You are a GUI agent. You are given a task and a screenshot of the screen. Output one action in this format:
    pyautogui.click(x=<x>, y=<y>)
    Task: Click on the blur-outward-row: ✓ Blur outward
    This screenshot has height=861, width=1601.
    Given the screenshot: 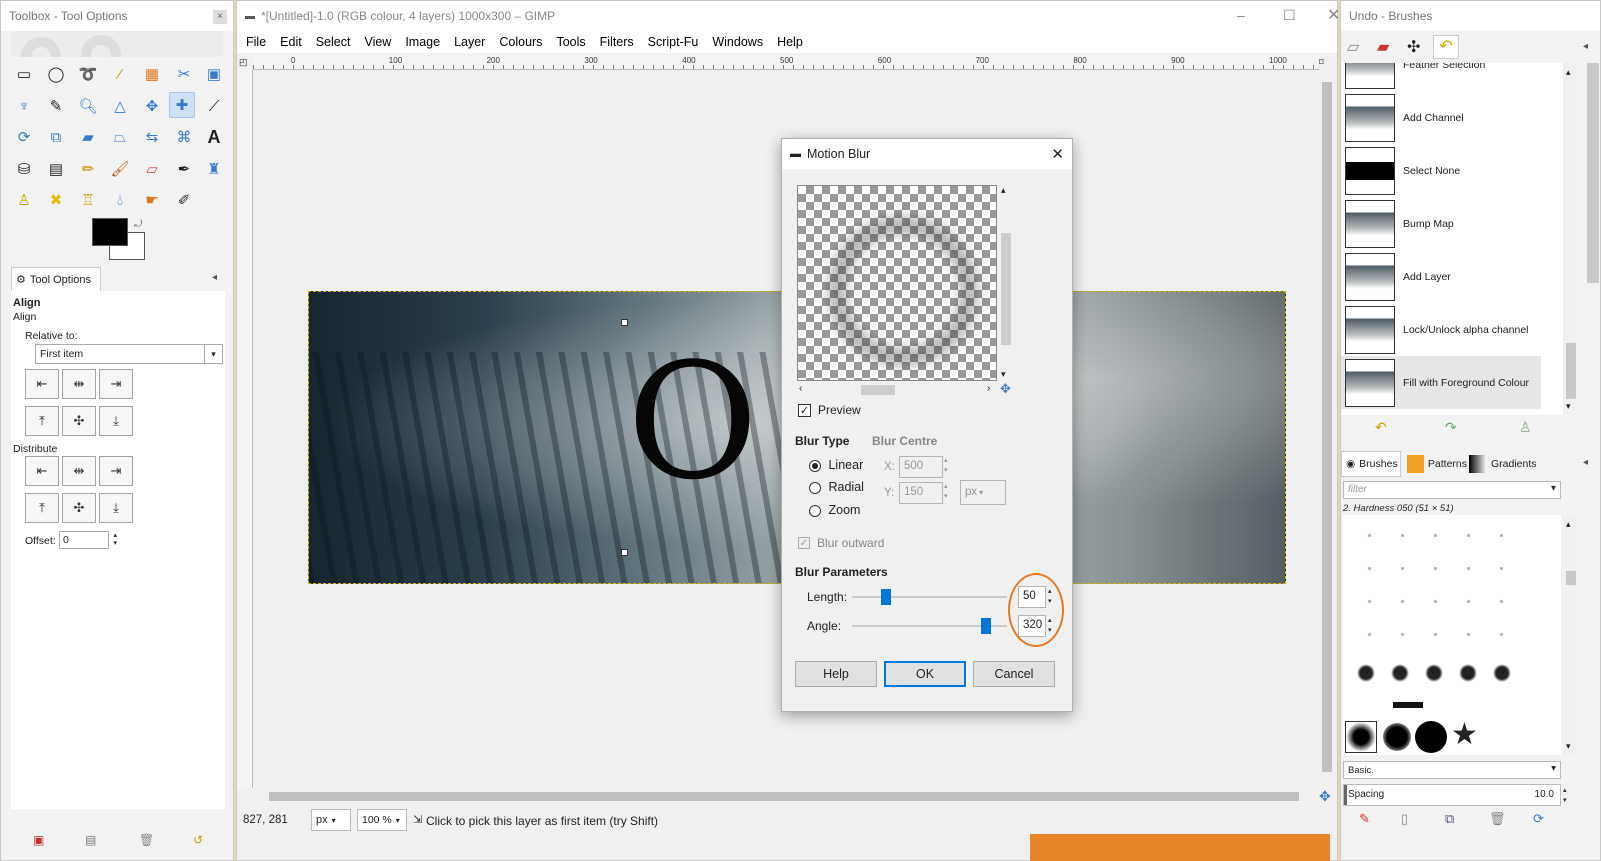 What is the action you would take?
    pyautogui.click(x=841, y=543)
    